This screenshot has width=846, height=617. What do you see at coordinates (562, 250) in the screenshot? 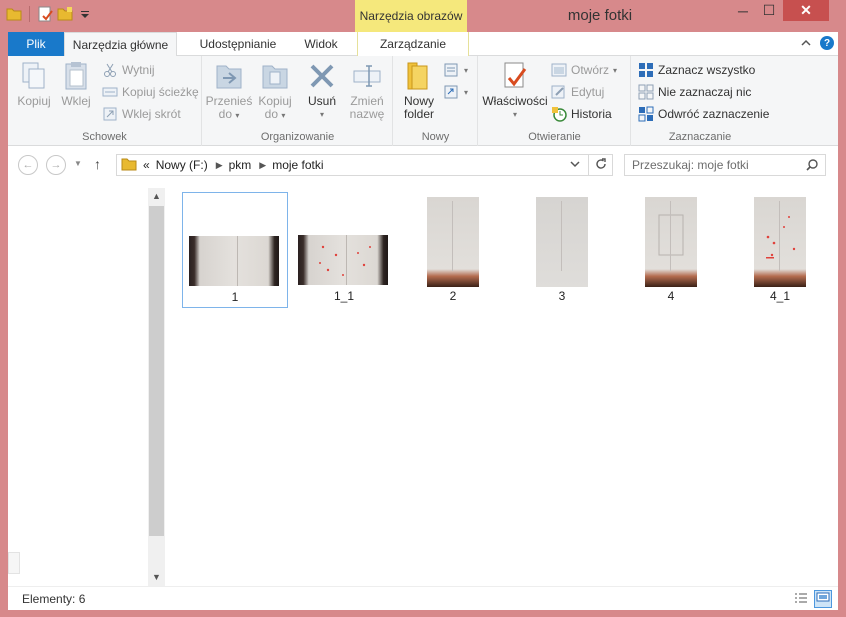
I see `file-item: 3` at bounding box center [562, 250].